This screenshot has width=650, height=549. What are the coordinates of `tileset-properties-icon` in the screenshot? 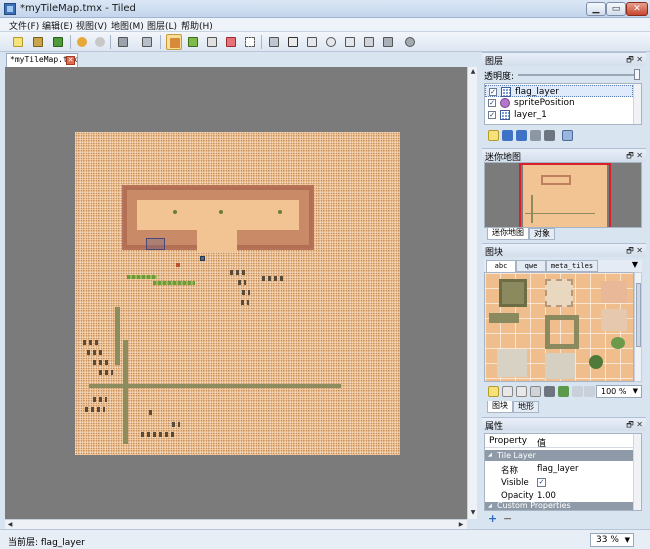 It's located at (535, 391).